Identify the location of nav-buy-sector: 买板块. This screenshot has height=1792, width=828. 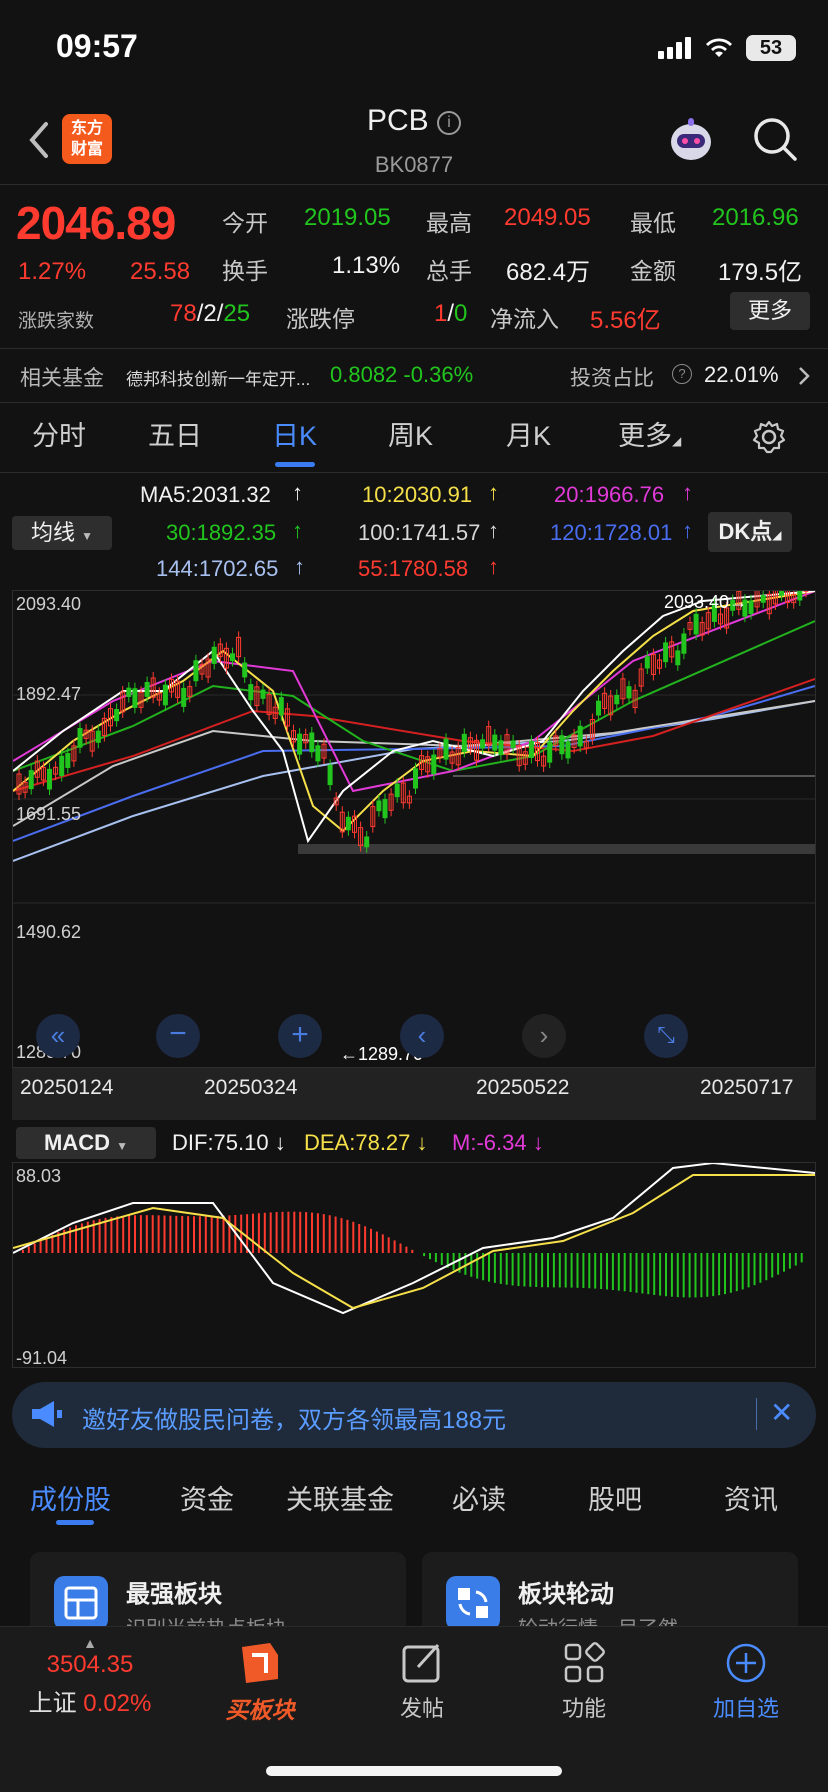
(260, 1683).